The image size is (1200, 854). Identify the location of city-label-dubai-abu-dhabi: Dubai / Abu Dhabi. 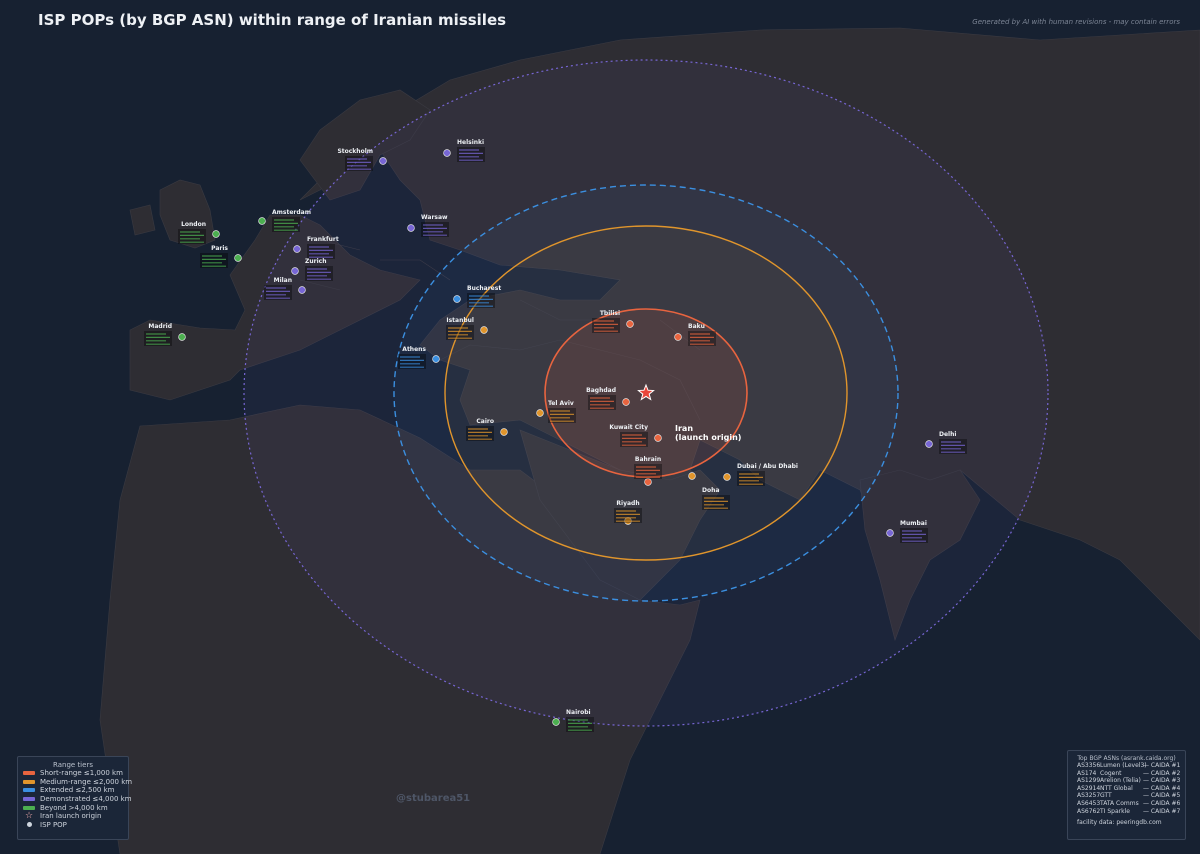
(767, 466).